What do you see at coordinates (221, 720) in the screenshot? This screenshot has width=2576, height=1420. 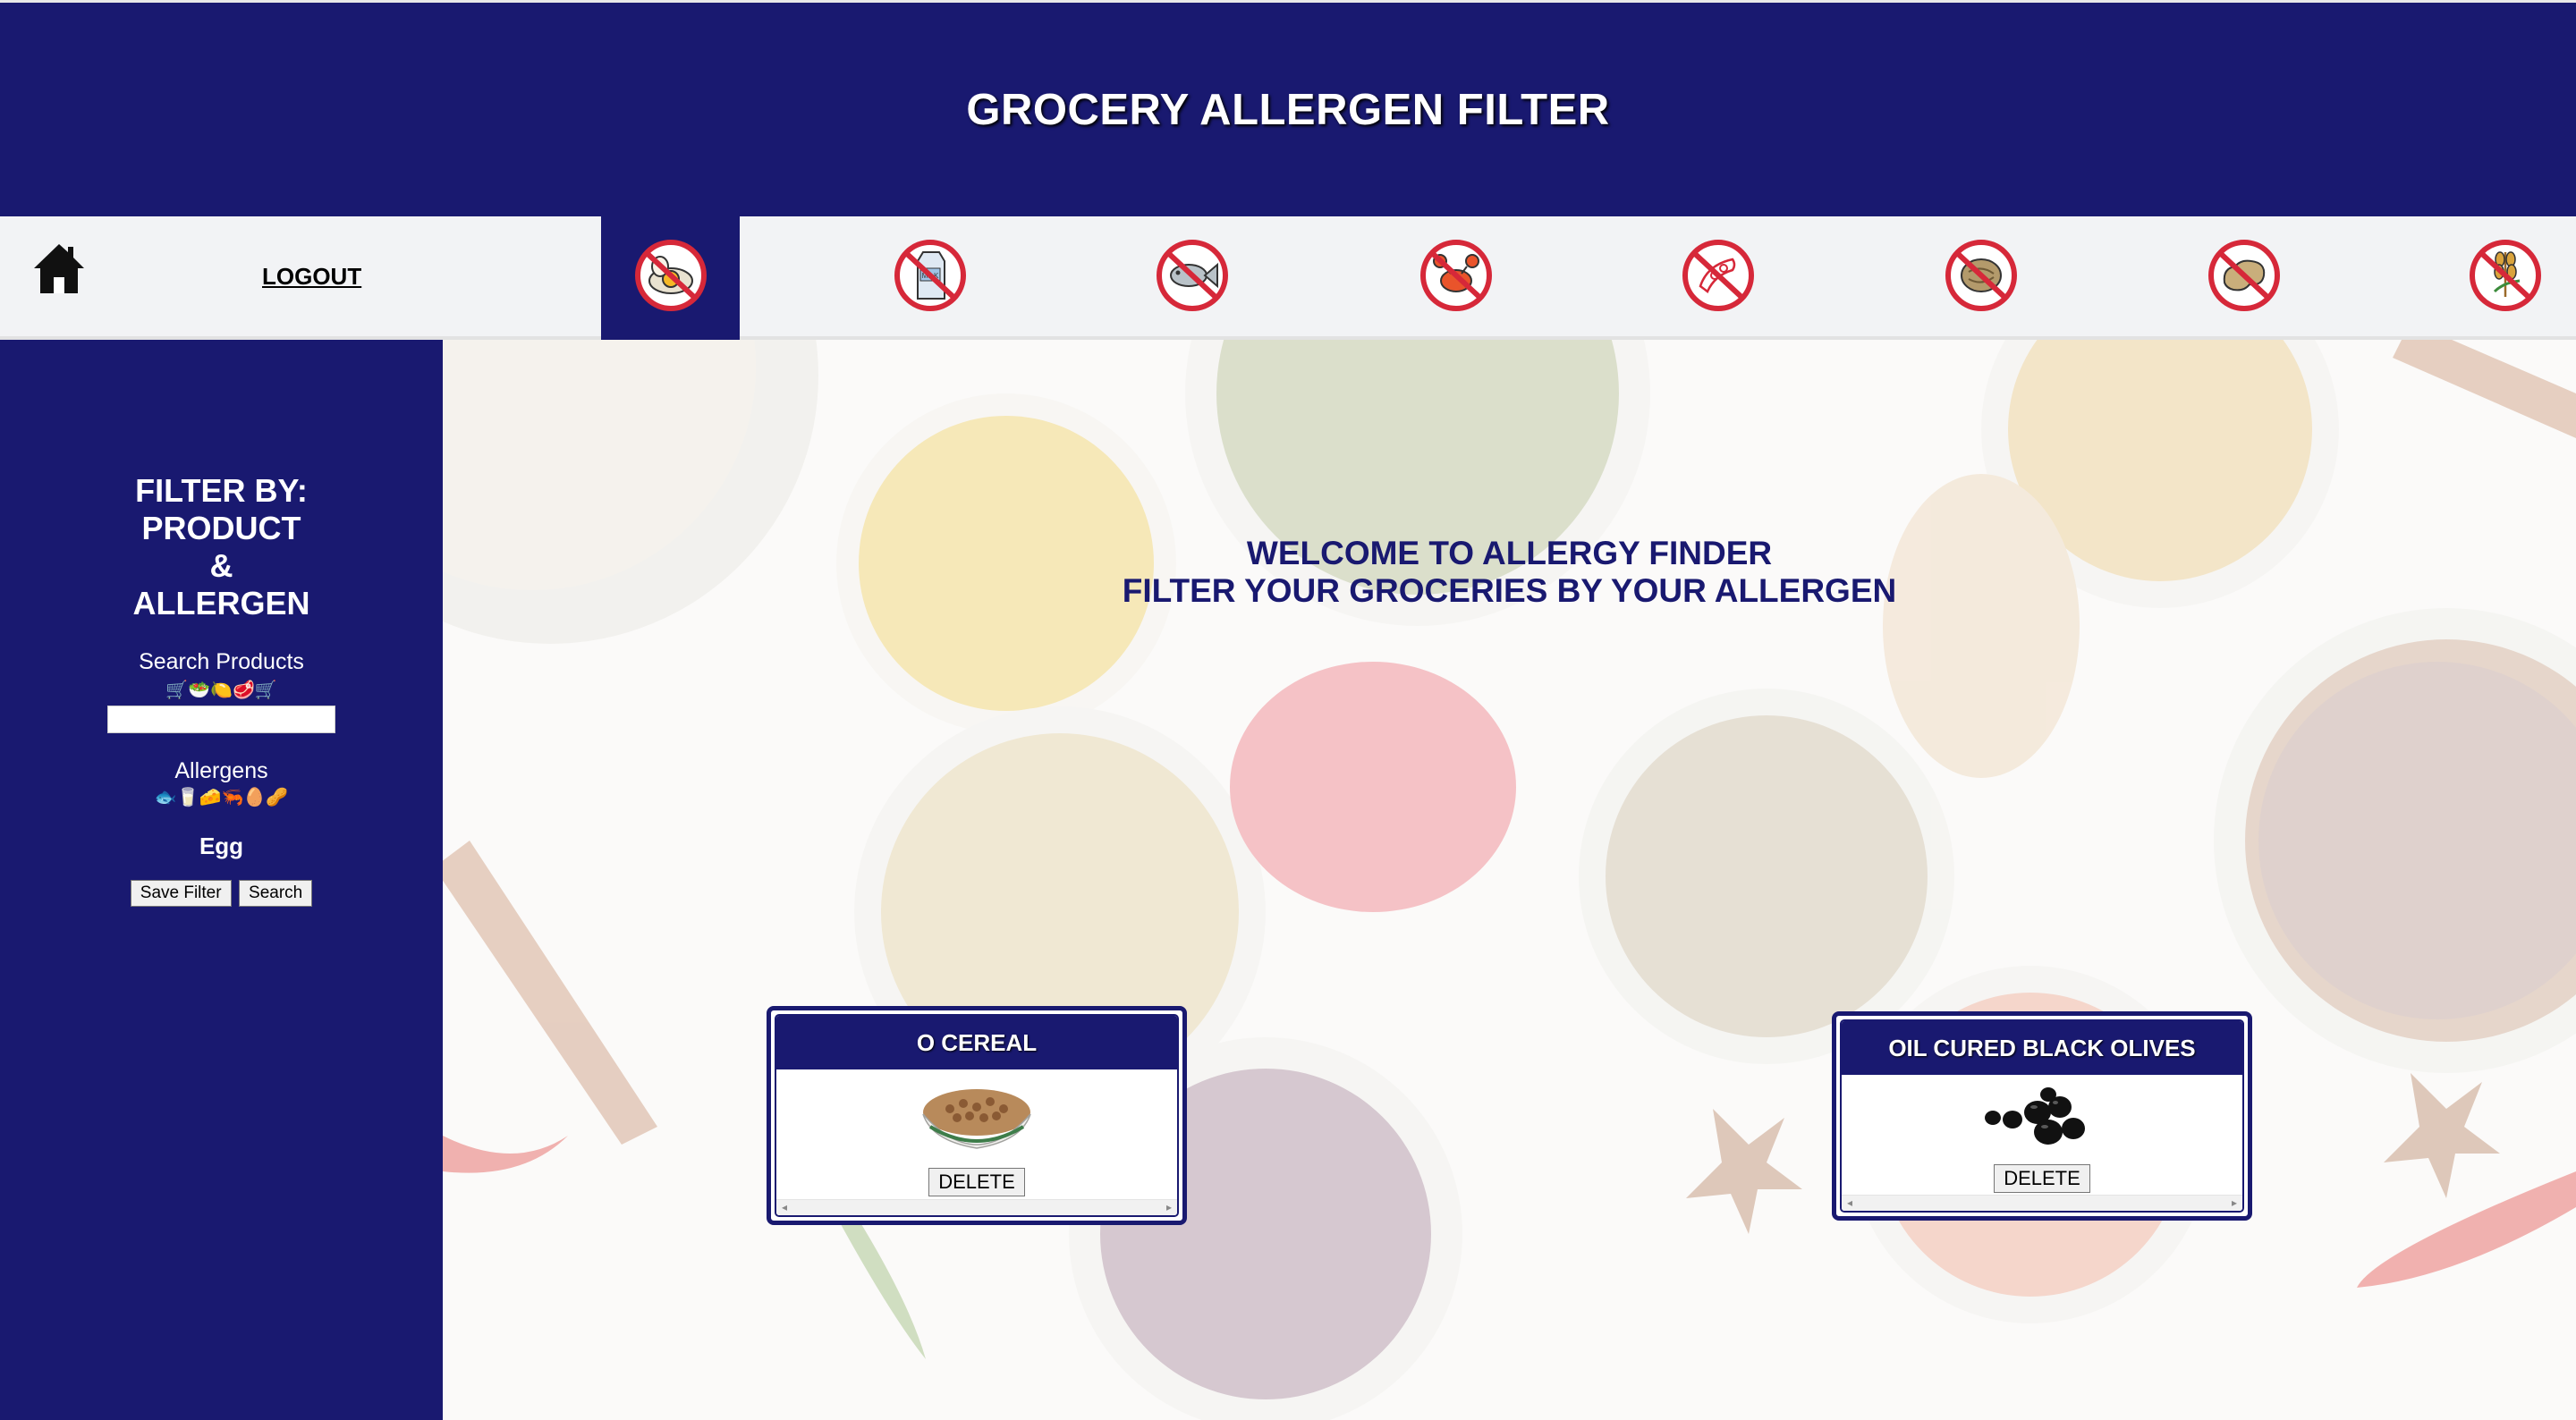 I see `search-products-input` at bounding box center [221, 720].